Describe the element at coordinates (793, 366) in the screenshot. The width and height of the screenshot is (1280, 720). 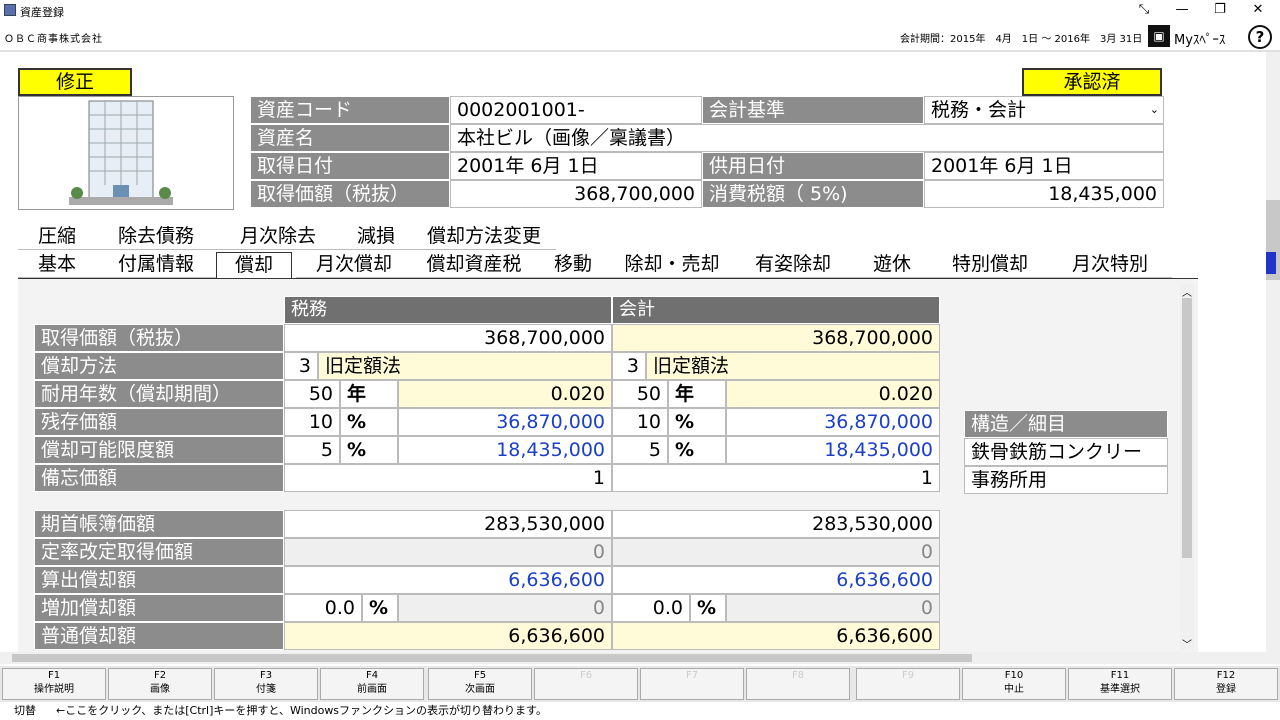
I see `acc-method-name: 旧定額法` at that location.